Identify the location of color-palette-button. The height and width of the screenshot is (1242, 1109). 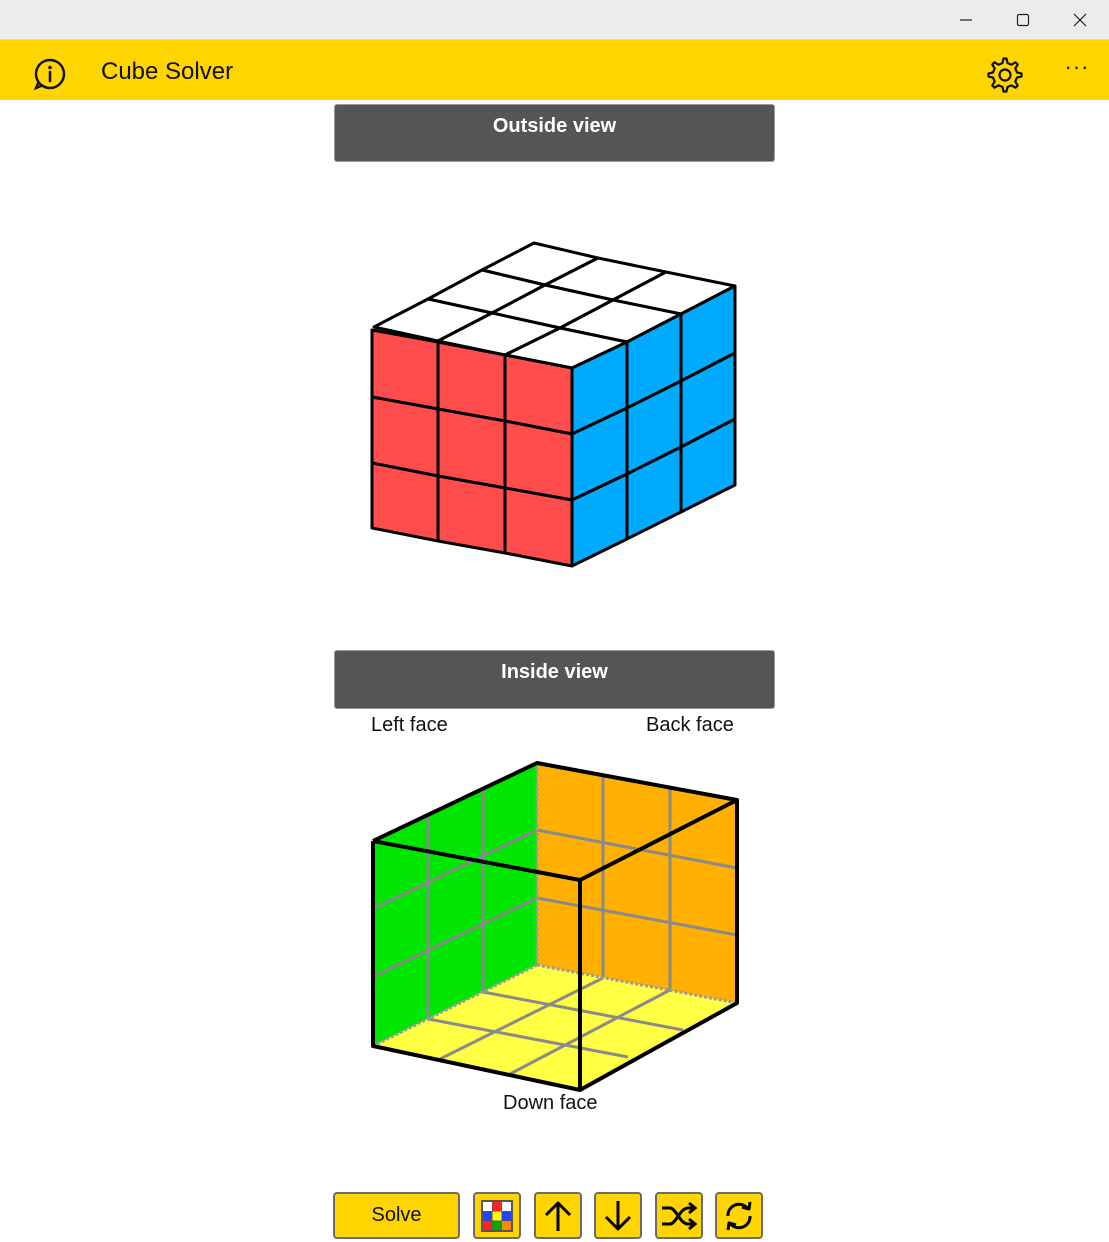
(497, 1215).